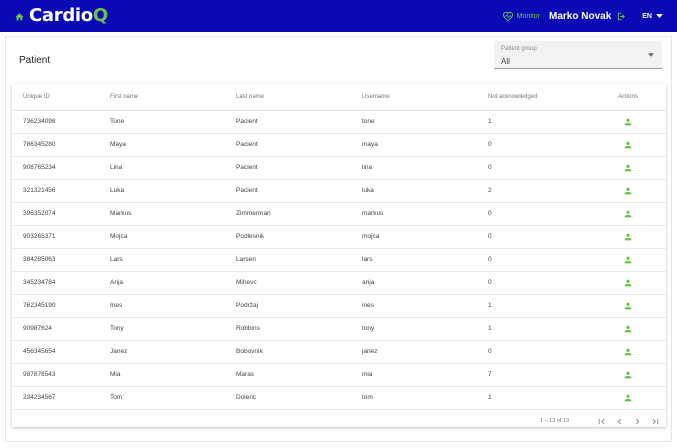 The height and width of the screenshot is (448, 677). I want to click on column-header-first-name: First name, so click(173, 97).